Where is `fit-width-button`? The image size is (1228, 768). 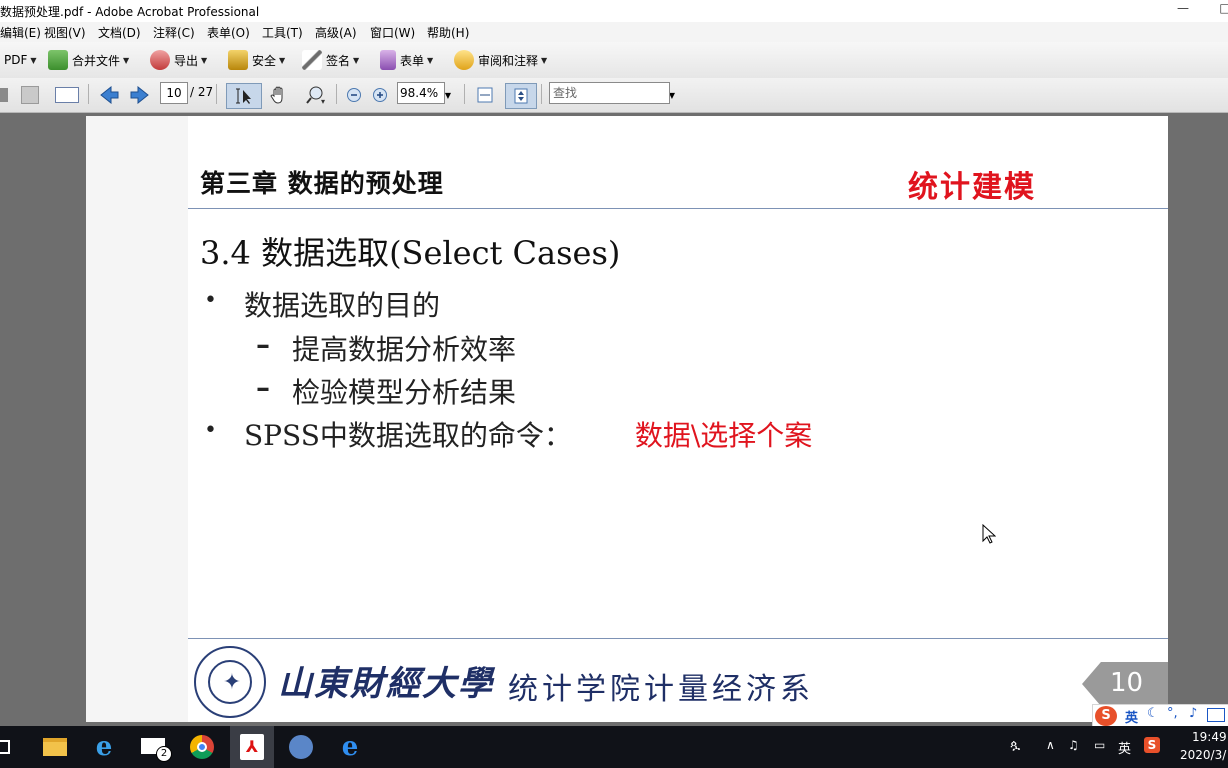 fit-width-button is located at coordinates (485, 95).